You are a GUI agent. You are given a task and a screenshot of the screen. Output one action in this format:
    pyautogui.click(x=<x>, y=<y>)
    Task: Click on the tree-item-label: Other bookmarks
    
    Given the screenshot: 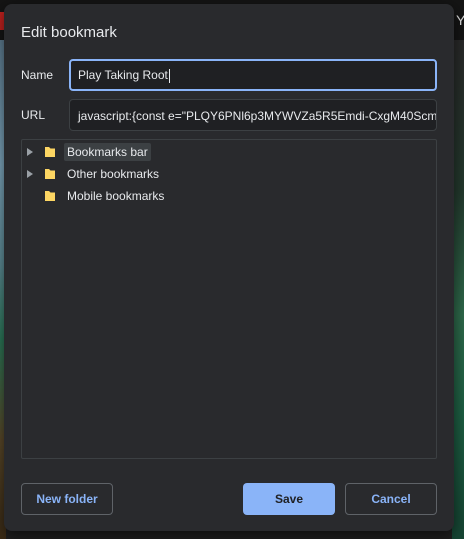 What is the action you would take?
    pyautogui.click(x=113, y=174)
    